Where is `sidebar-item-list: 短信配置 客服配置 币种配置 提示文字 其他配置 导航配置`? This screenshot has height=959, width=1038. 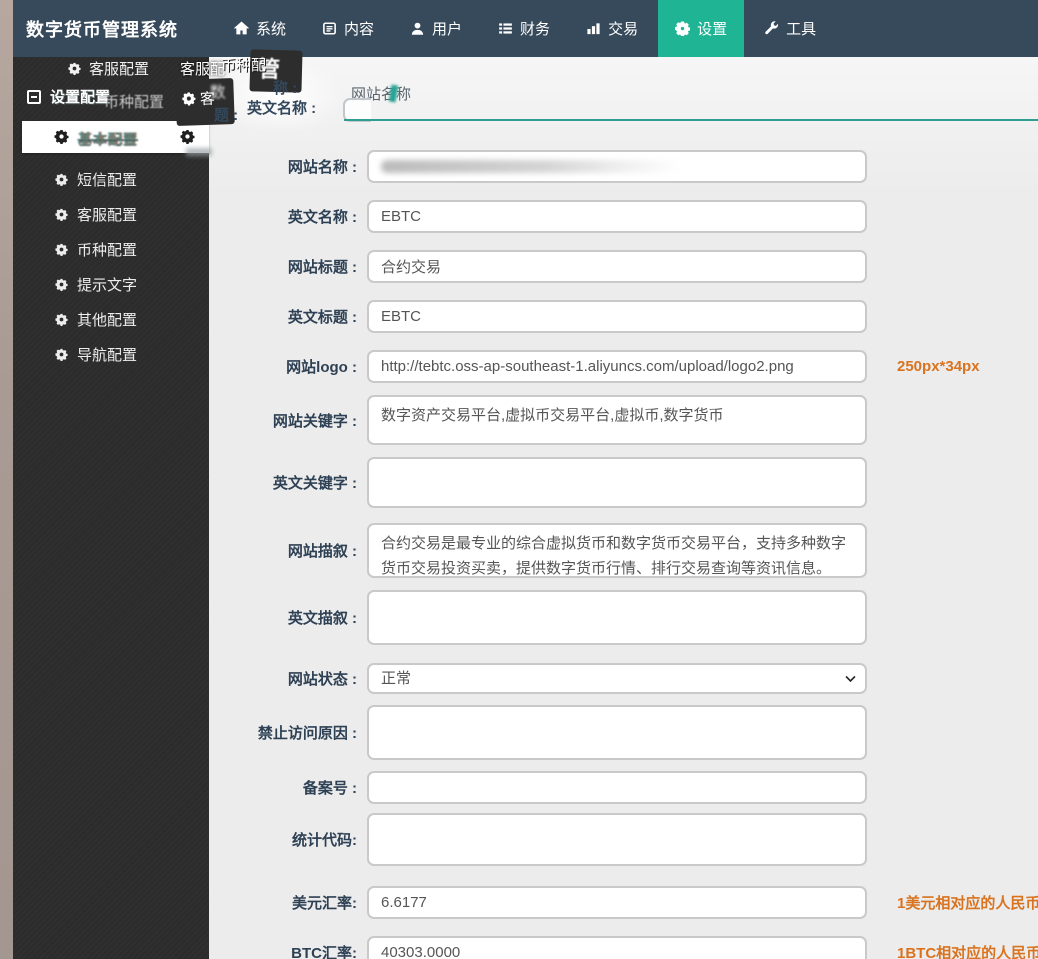 sidebar-item-list: 短信配置 客服配置 币种配置 提示文字 其他配置 导航配置 is located at coordinates (111, 267).